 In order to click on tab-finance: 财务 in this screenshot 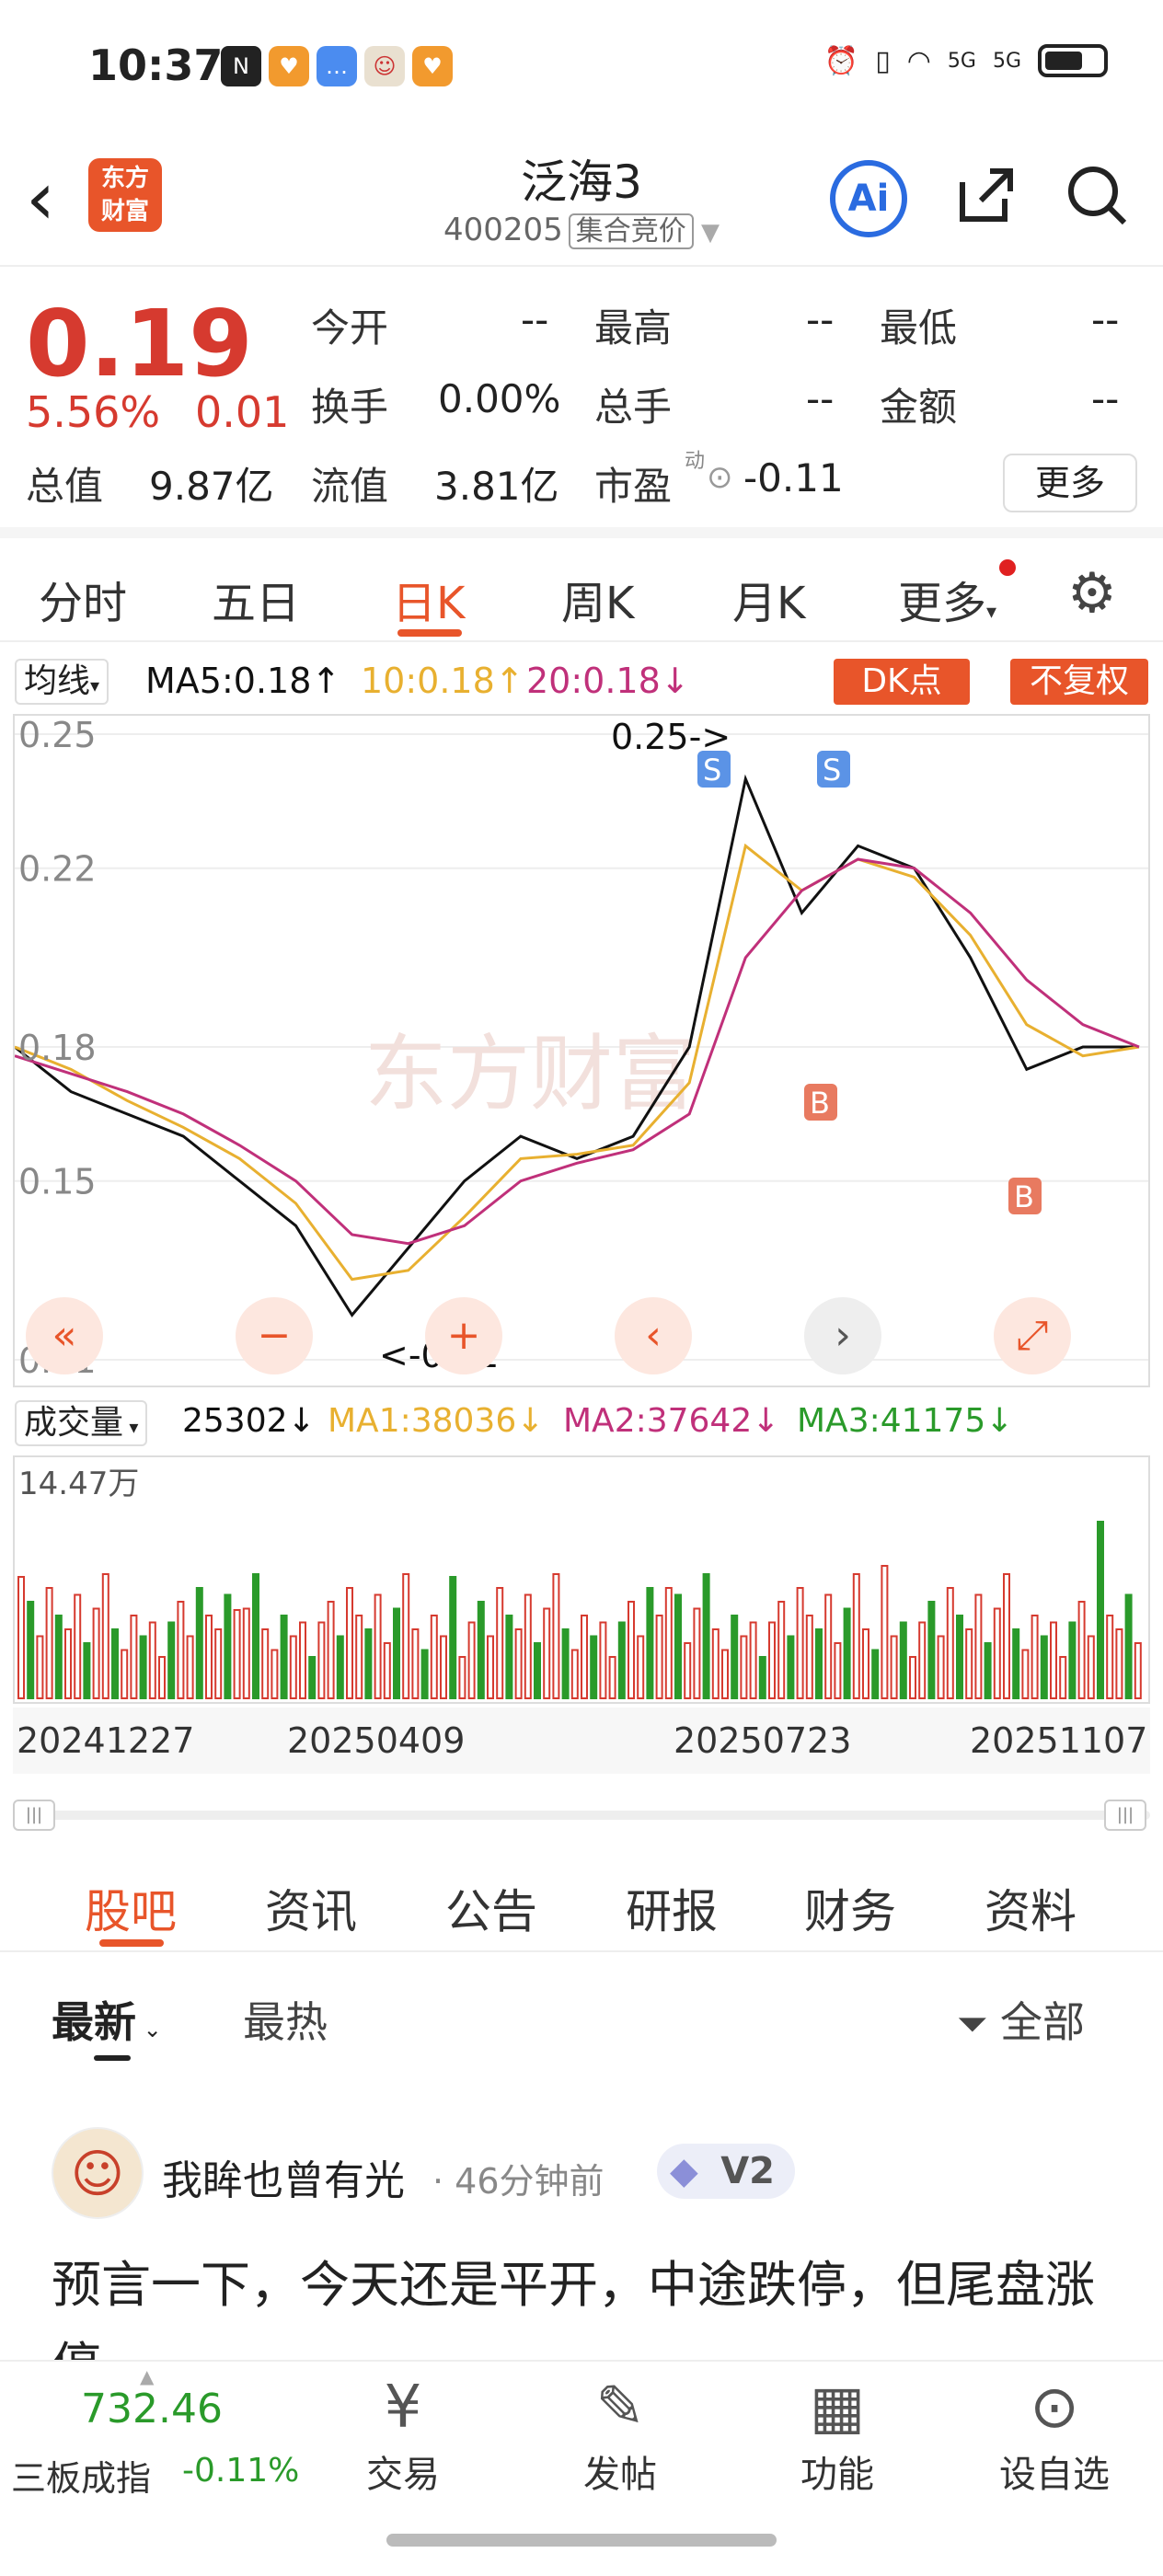, I will do `click(850, 1908)`.